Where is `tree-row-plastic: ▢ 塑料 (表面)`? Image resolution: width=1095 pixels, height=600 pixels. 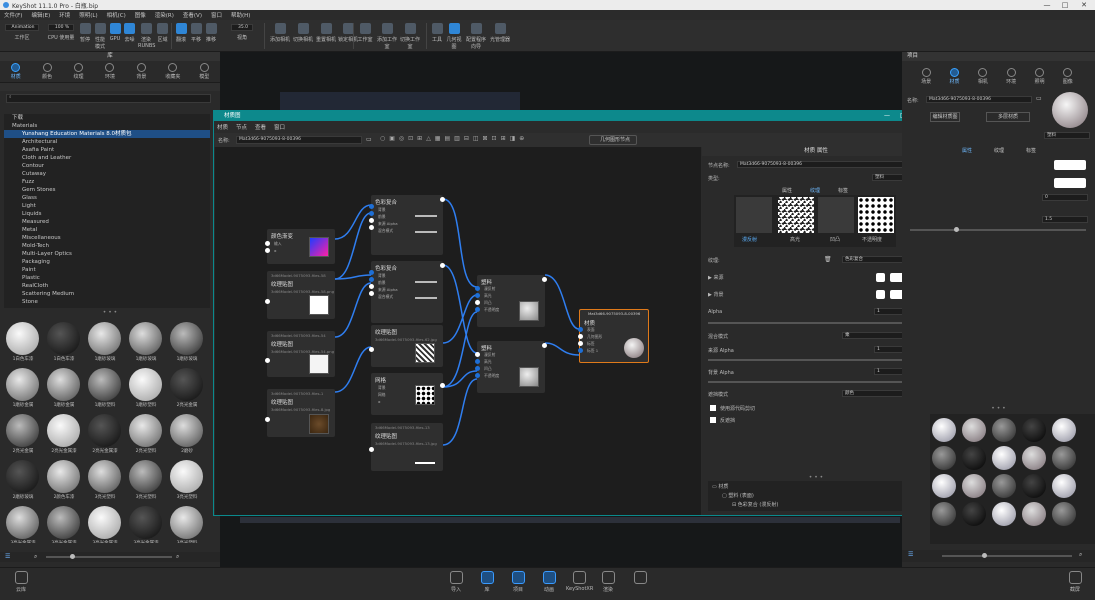
tree-row-plastic: ▢ 塑料 (表面) is located at coordinates (738, 495).